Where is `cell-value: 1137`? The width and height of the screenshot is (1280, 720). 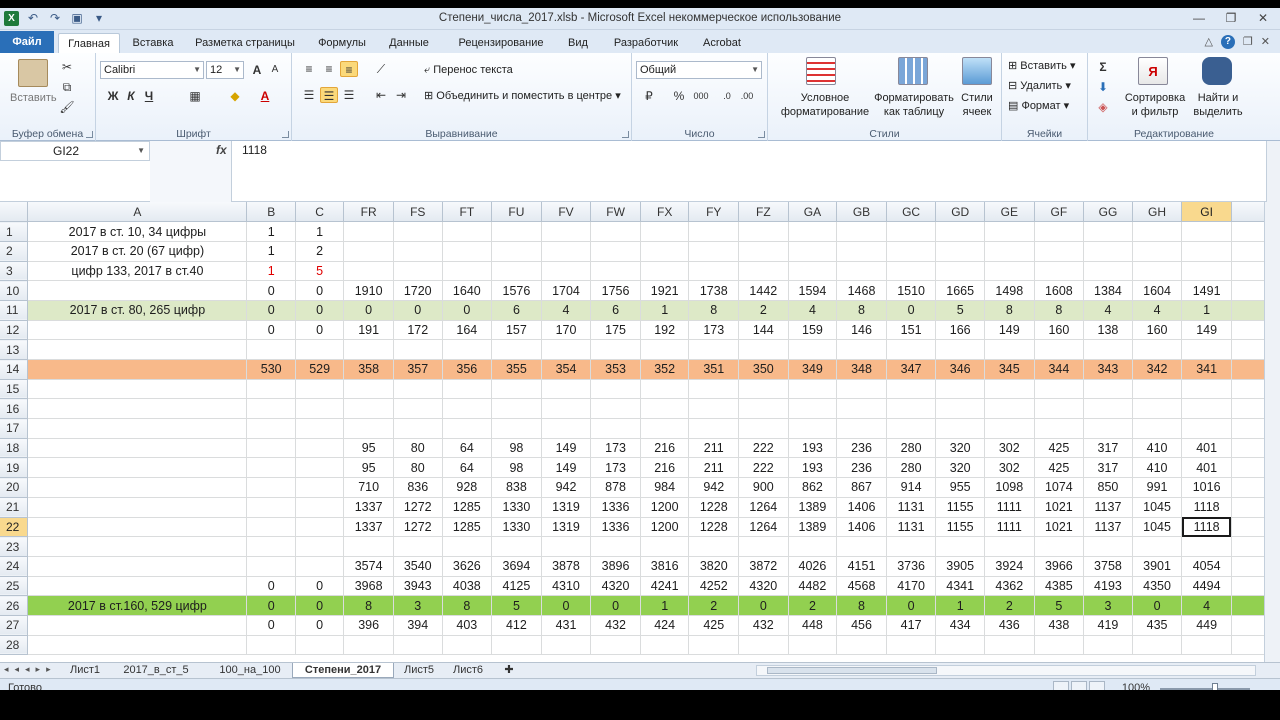
cell-value: 1137 is located at coordinates (1108, 507).